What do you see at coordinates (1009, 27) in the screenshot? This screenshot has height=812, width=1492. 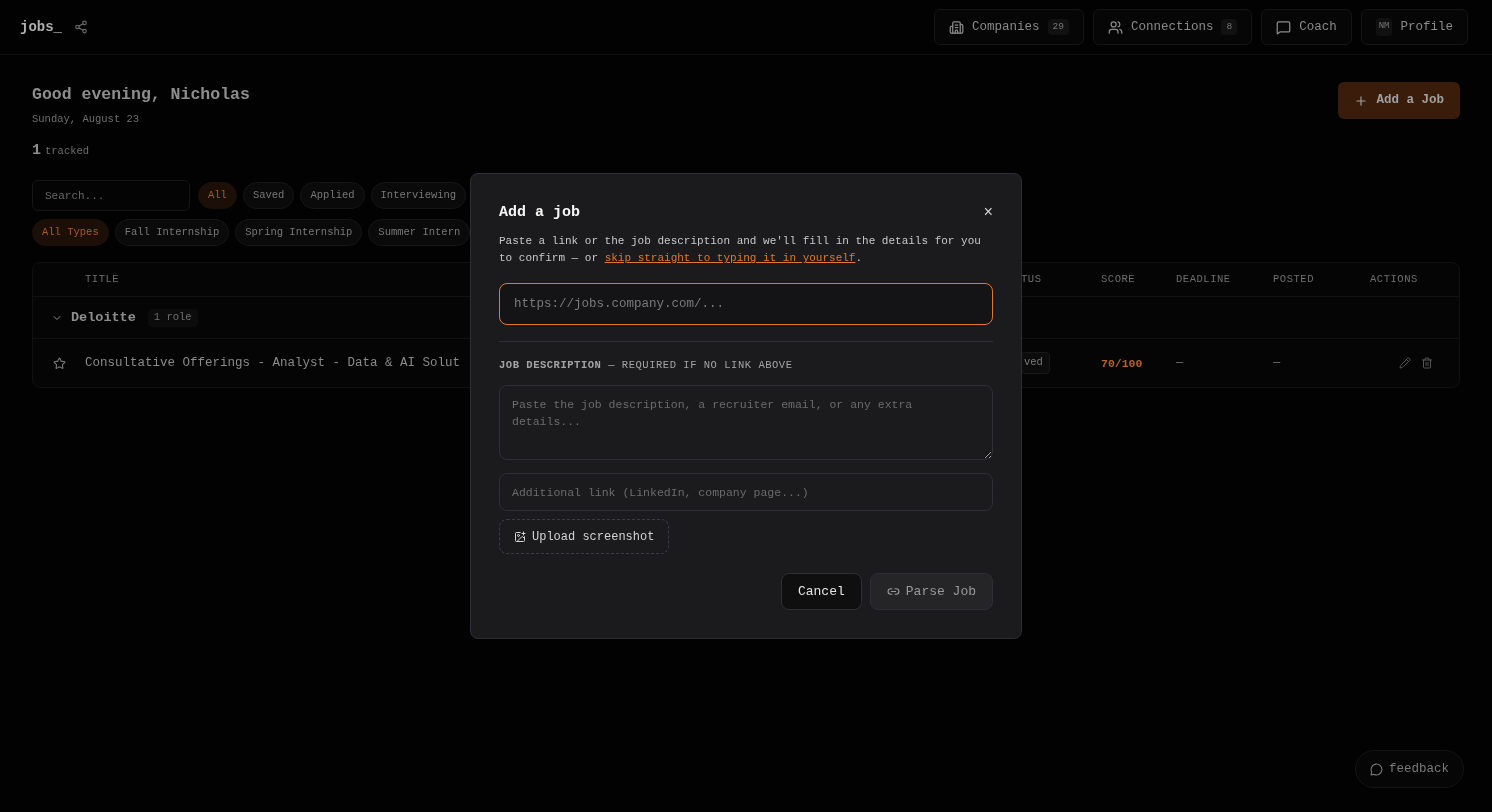 I see `nav-button: Companies 29` at bounding box center [1009, 27].